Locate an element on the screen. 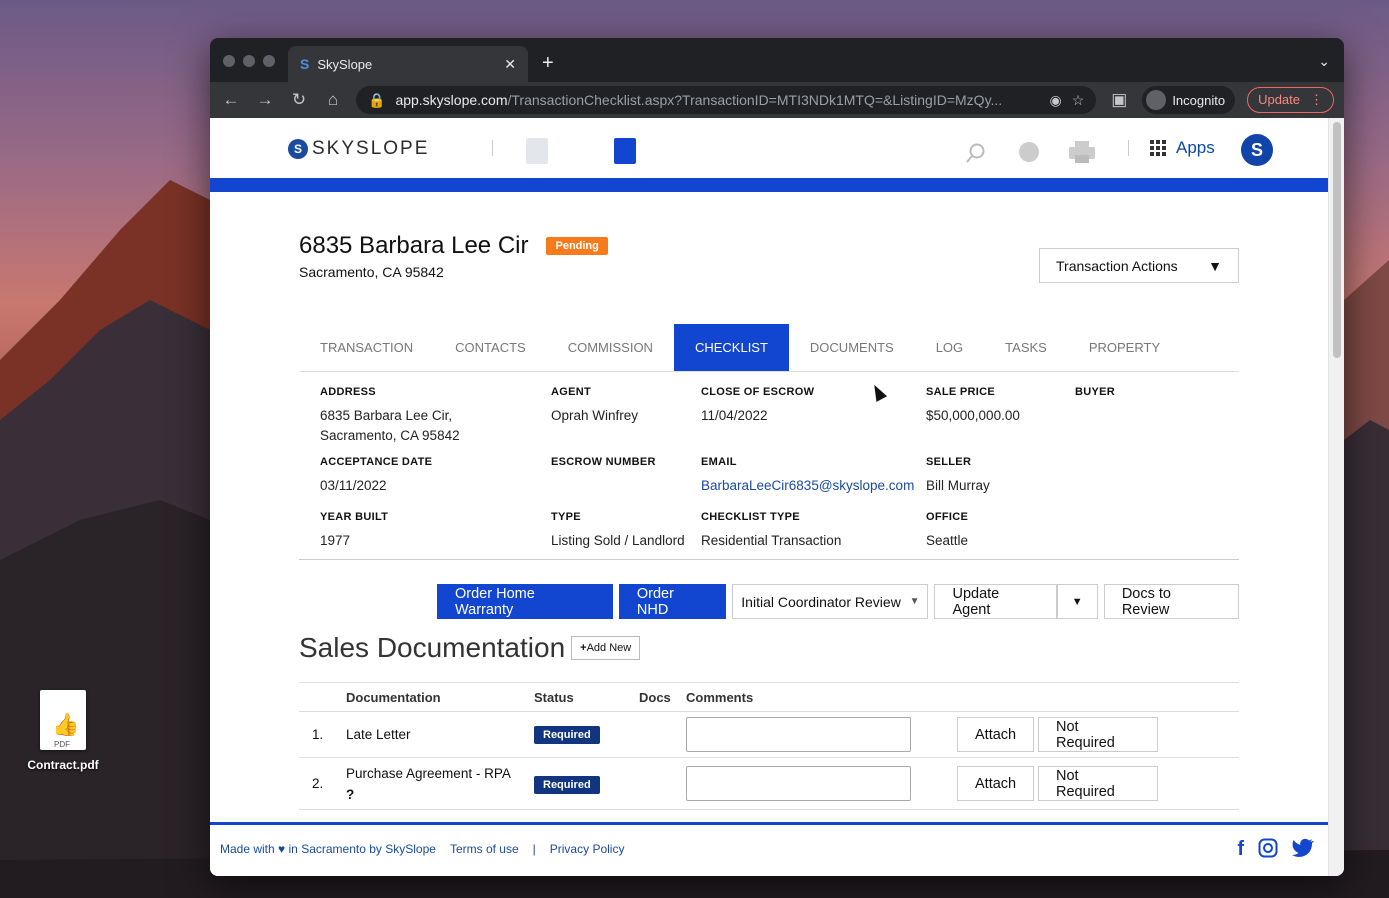 The image size is (1389, 898). scrollbar-thumb is located at coordinates (1337, 240).